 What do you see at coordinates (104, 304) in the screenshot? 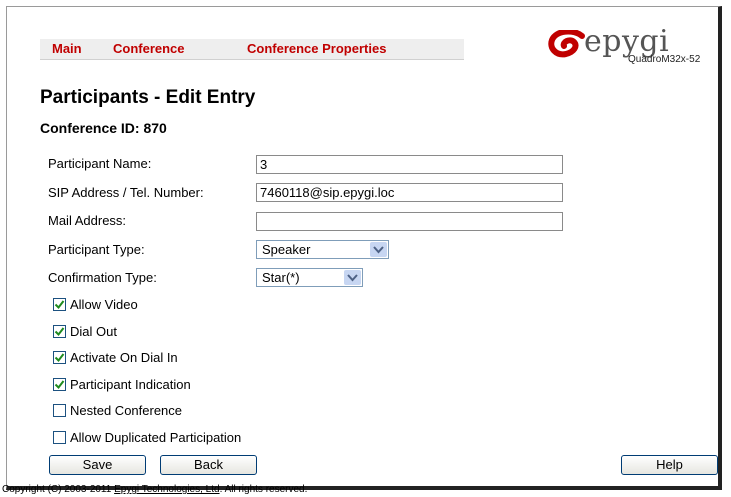
I see `allow-video-label: Allow Video` at bounding box center [104, 304].